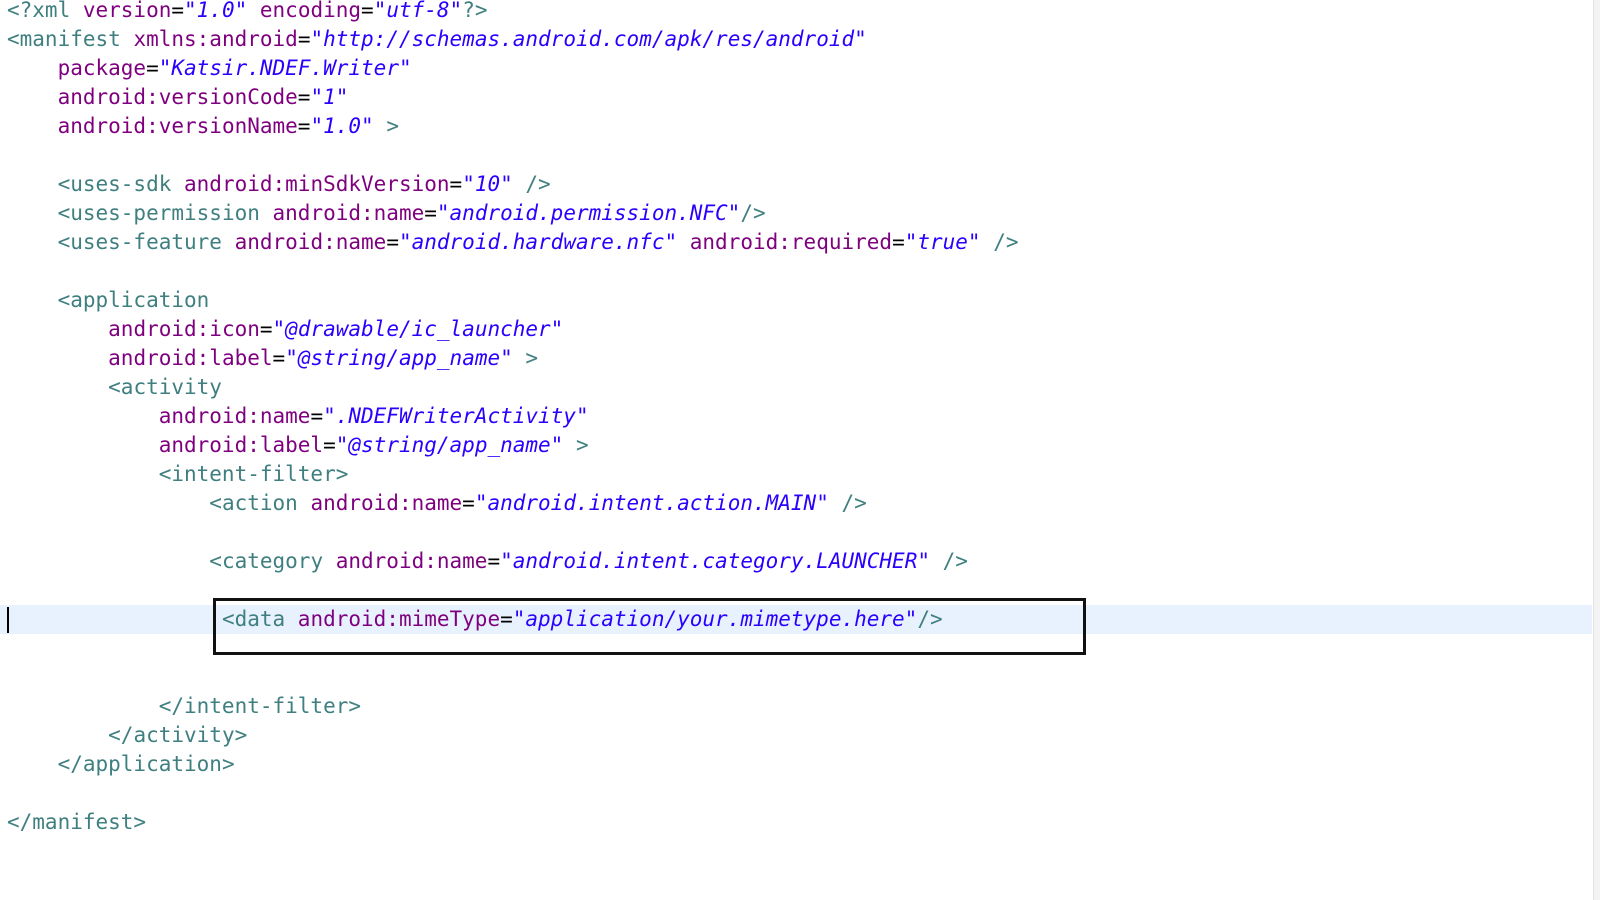 Image resolution: width=1600 pixels, height=900 pixels. What do you see at coordinates (70, 39) in the screenshot?
I see `token-tag: <manifest` at bounding box center [70, 39].